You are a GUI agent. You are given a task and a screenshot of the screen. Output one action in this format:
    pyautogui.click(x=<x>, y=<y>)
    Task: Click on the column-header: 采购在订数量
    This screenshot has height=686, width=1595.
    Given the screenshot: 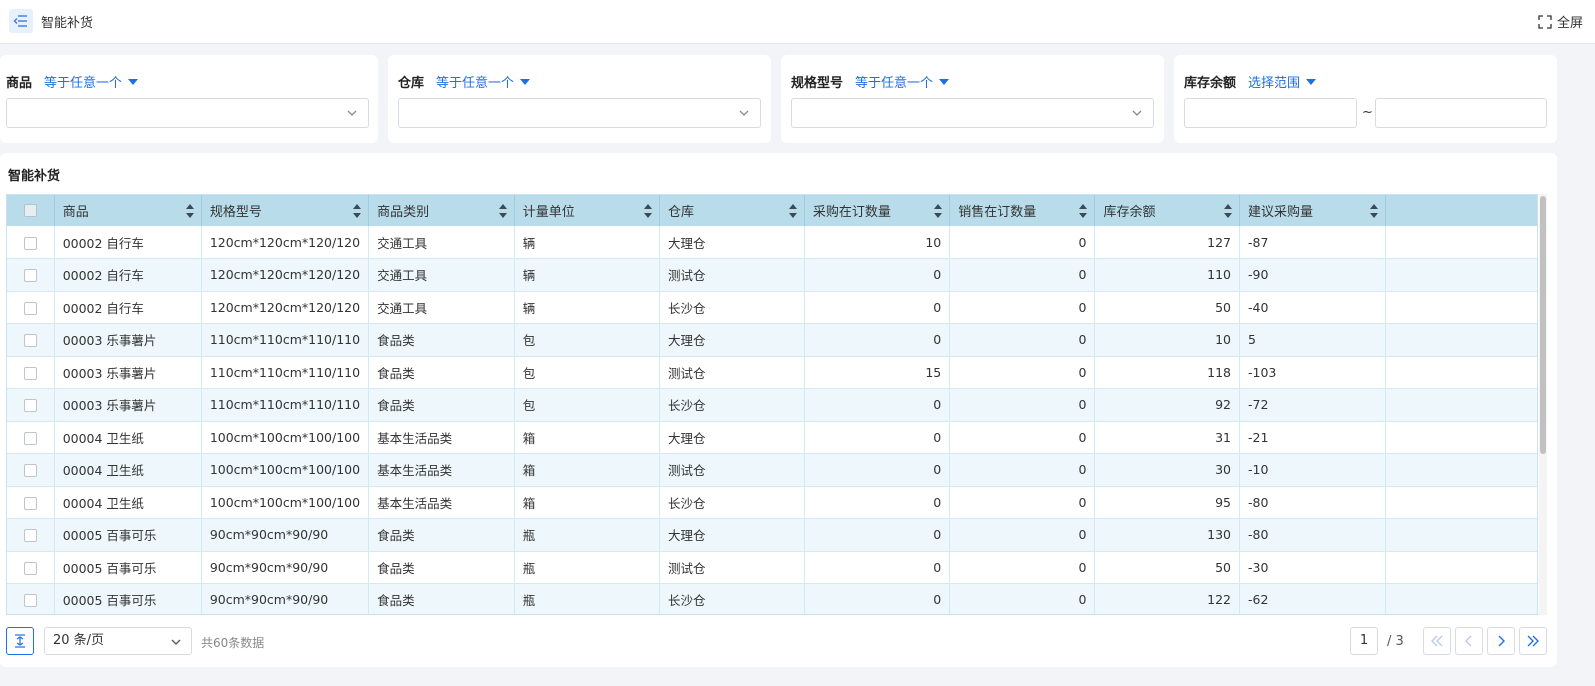 What is the action you would take?
    pyautogui.click(x=877, y=210)
    